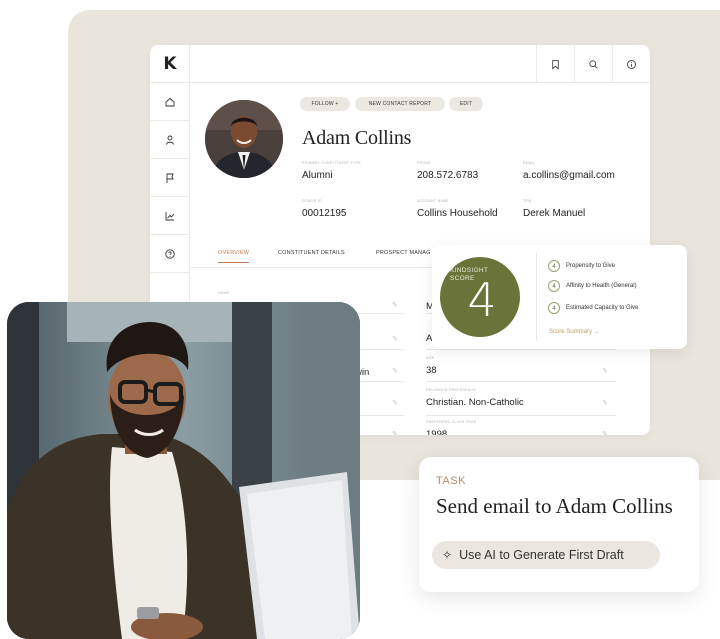  I want to click on tab-constituent-details: CONSTITUENT DETAILS, so click(311, 253).